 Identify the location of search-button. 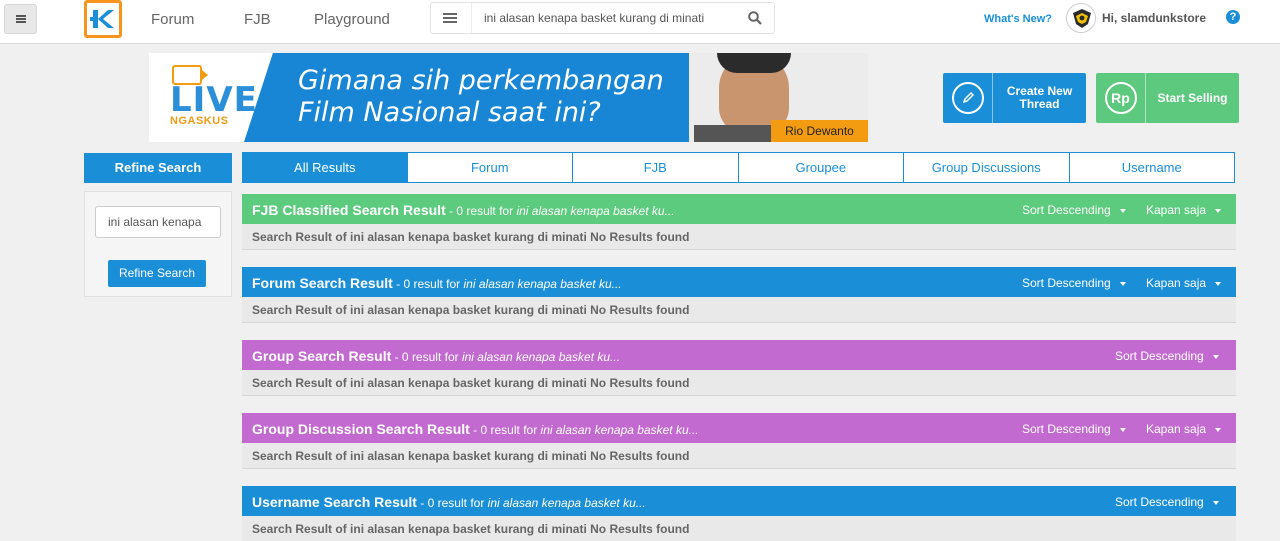
(755, 18).